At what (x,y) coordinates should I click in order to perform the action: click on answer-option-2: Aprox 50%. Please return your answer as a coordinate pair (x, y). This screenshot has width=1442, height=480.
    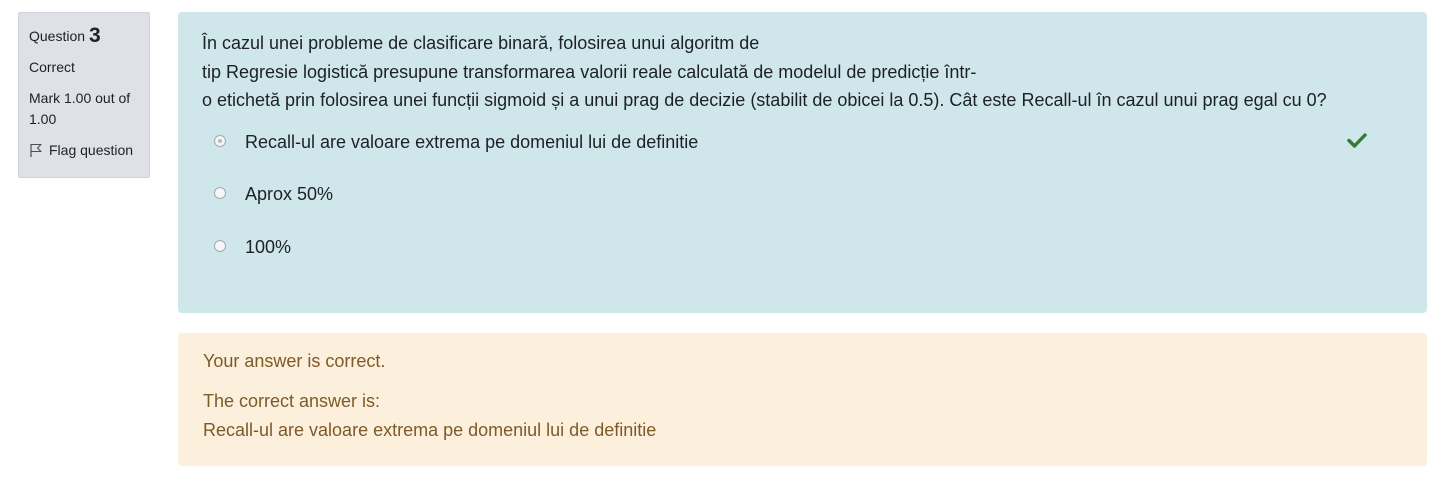
    Looking at the image, I should click on (802, 206).